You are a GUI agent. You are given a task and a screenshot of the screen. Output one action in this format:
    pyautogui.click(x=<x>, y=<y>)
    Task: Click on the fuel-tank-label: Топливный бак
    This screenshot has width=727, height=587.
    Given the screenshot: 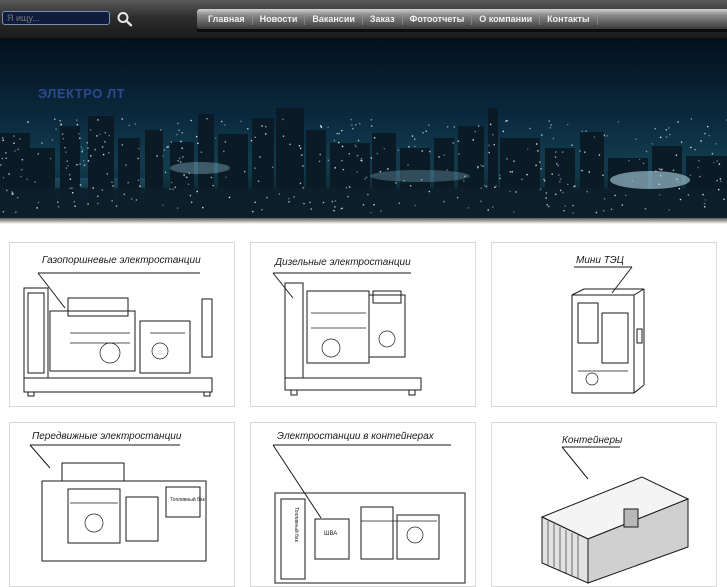 What is the action you would take?
    pyautogui.click(x=188, y=499)
    